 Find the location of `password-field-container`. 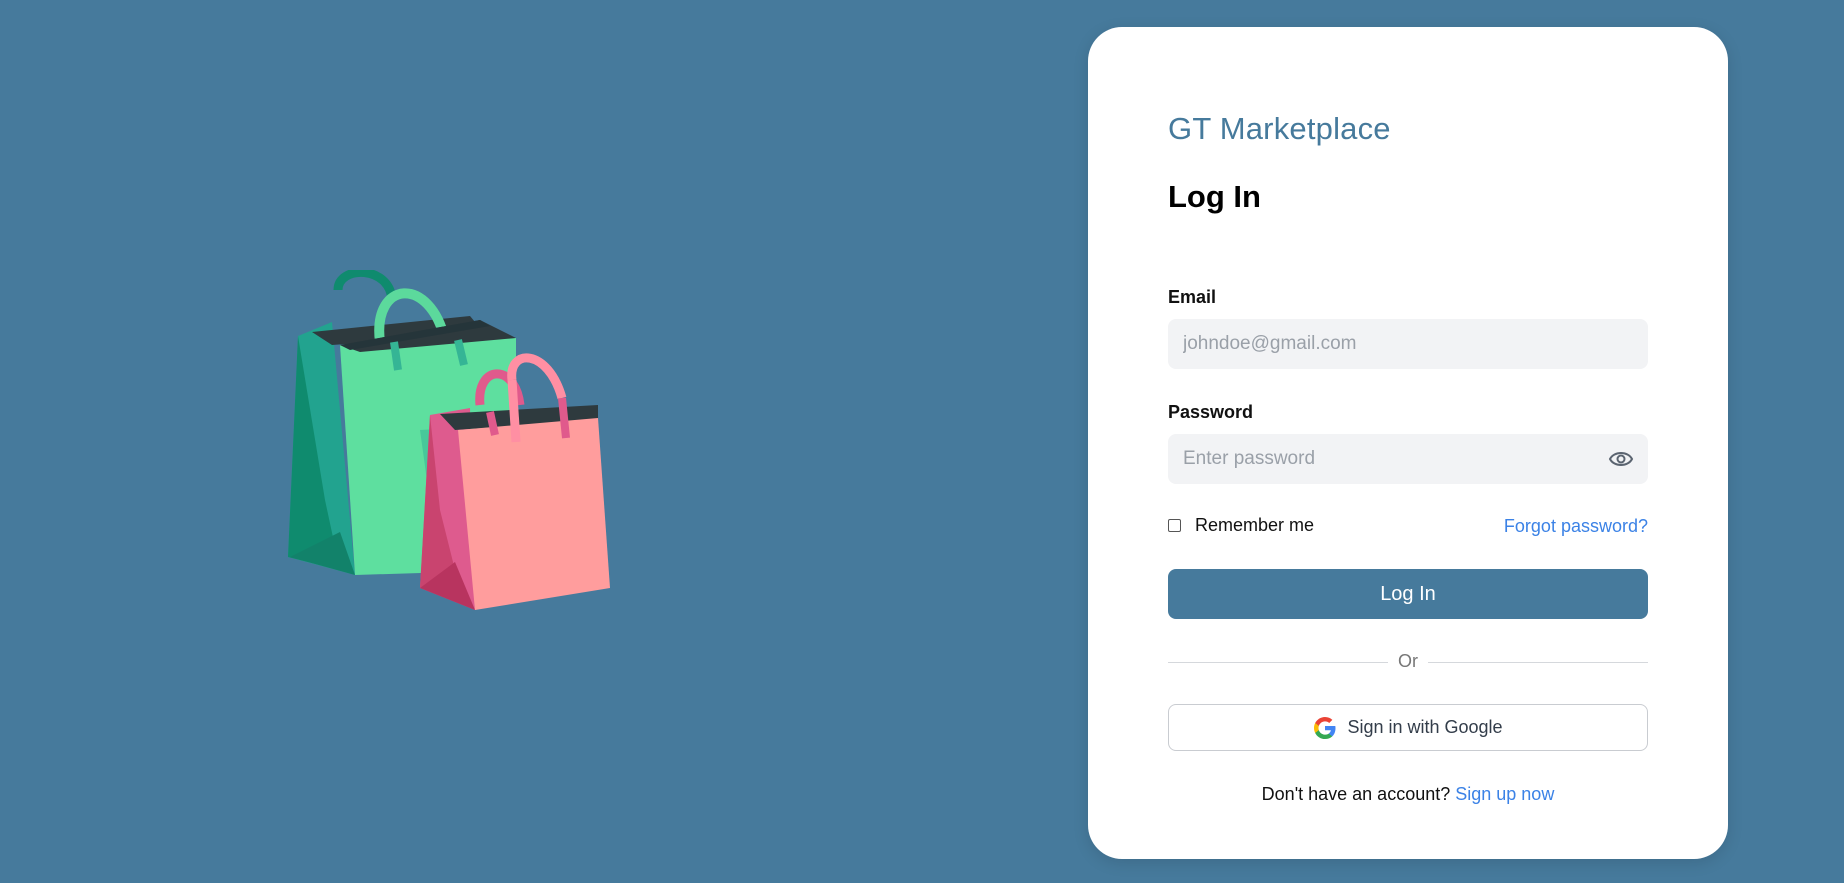

password-field-container is located at coordinates (1408, 459).